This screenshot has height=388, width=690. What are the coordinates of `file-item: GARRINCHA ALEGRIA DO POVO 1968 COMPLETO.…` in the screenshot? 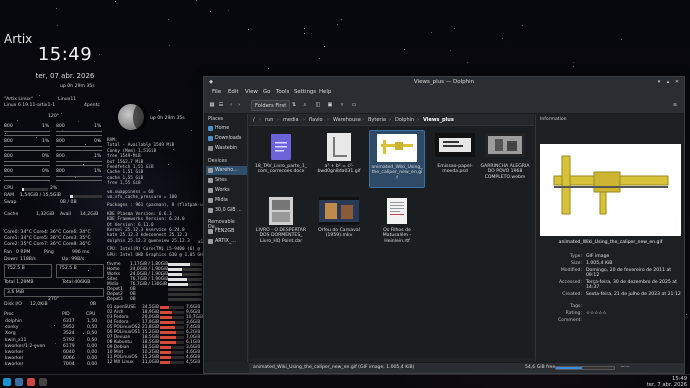 It's located at (505, 159).